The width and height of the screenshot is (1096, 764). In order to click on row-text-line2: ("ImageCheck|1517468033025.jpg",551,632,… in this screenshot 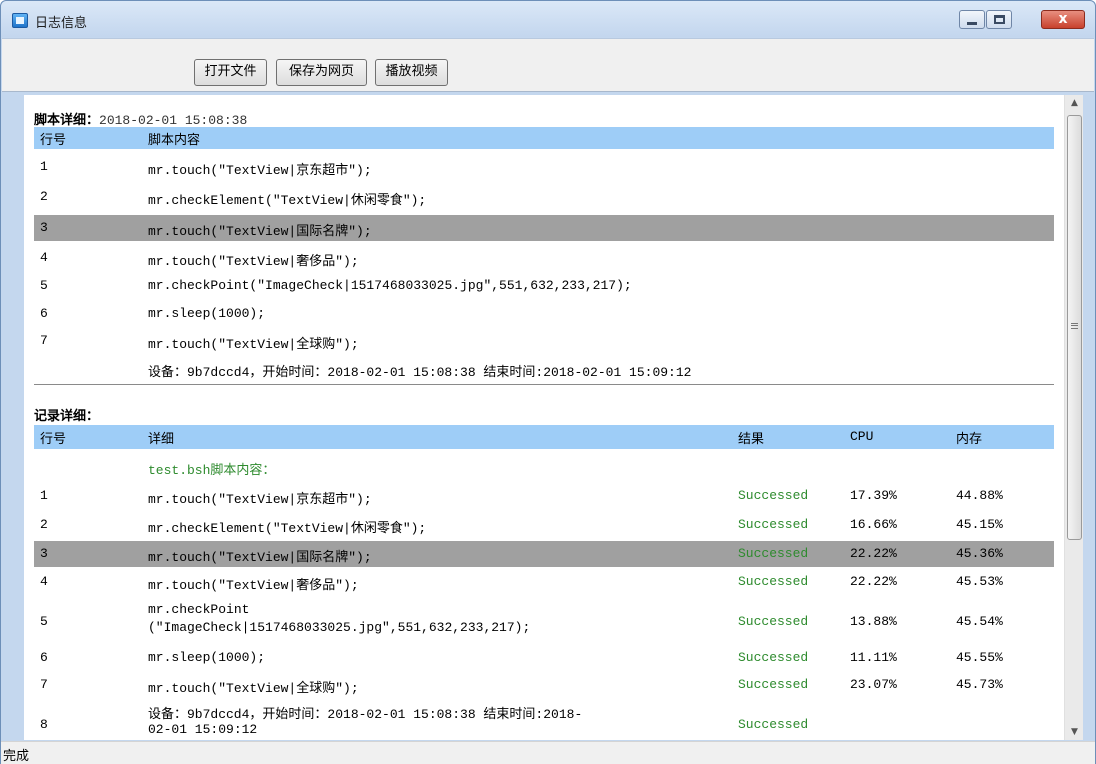, I will do `click(339, 627)`.